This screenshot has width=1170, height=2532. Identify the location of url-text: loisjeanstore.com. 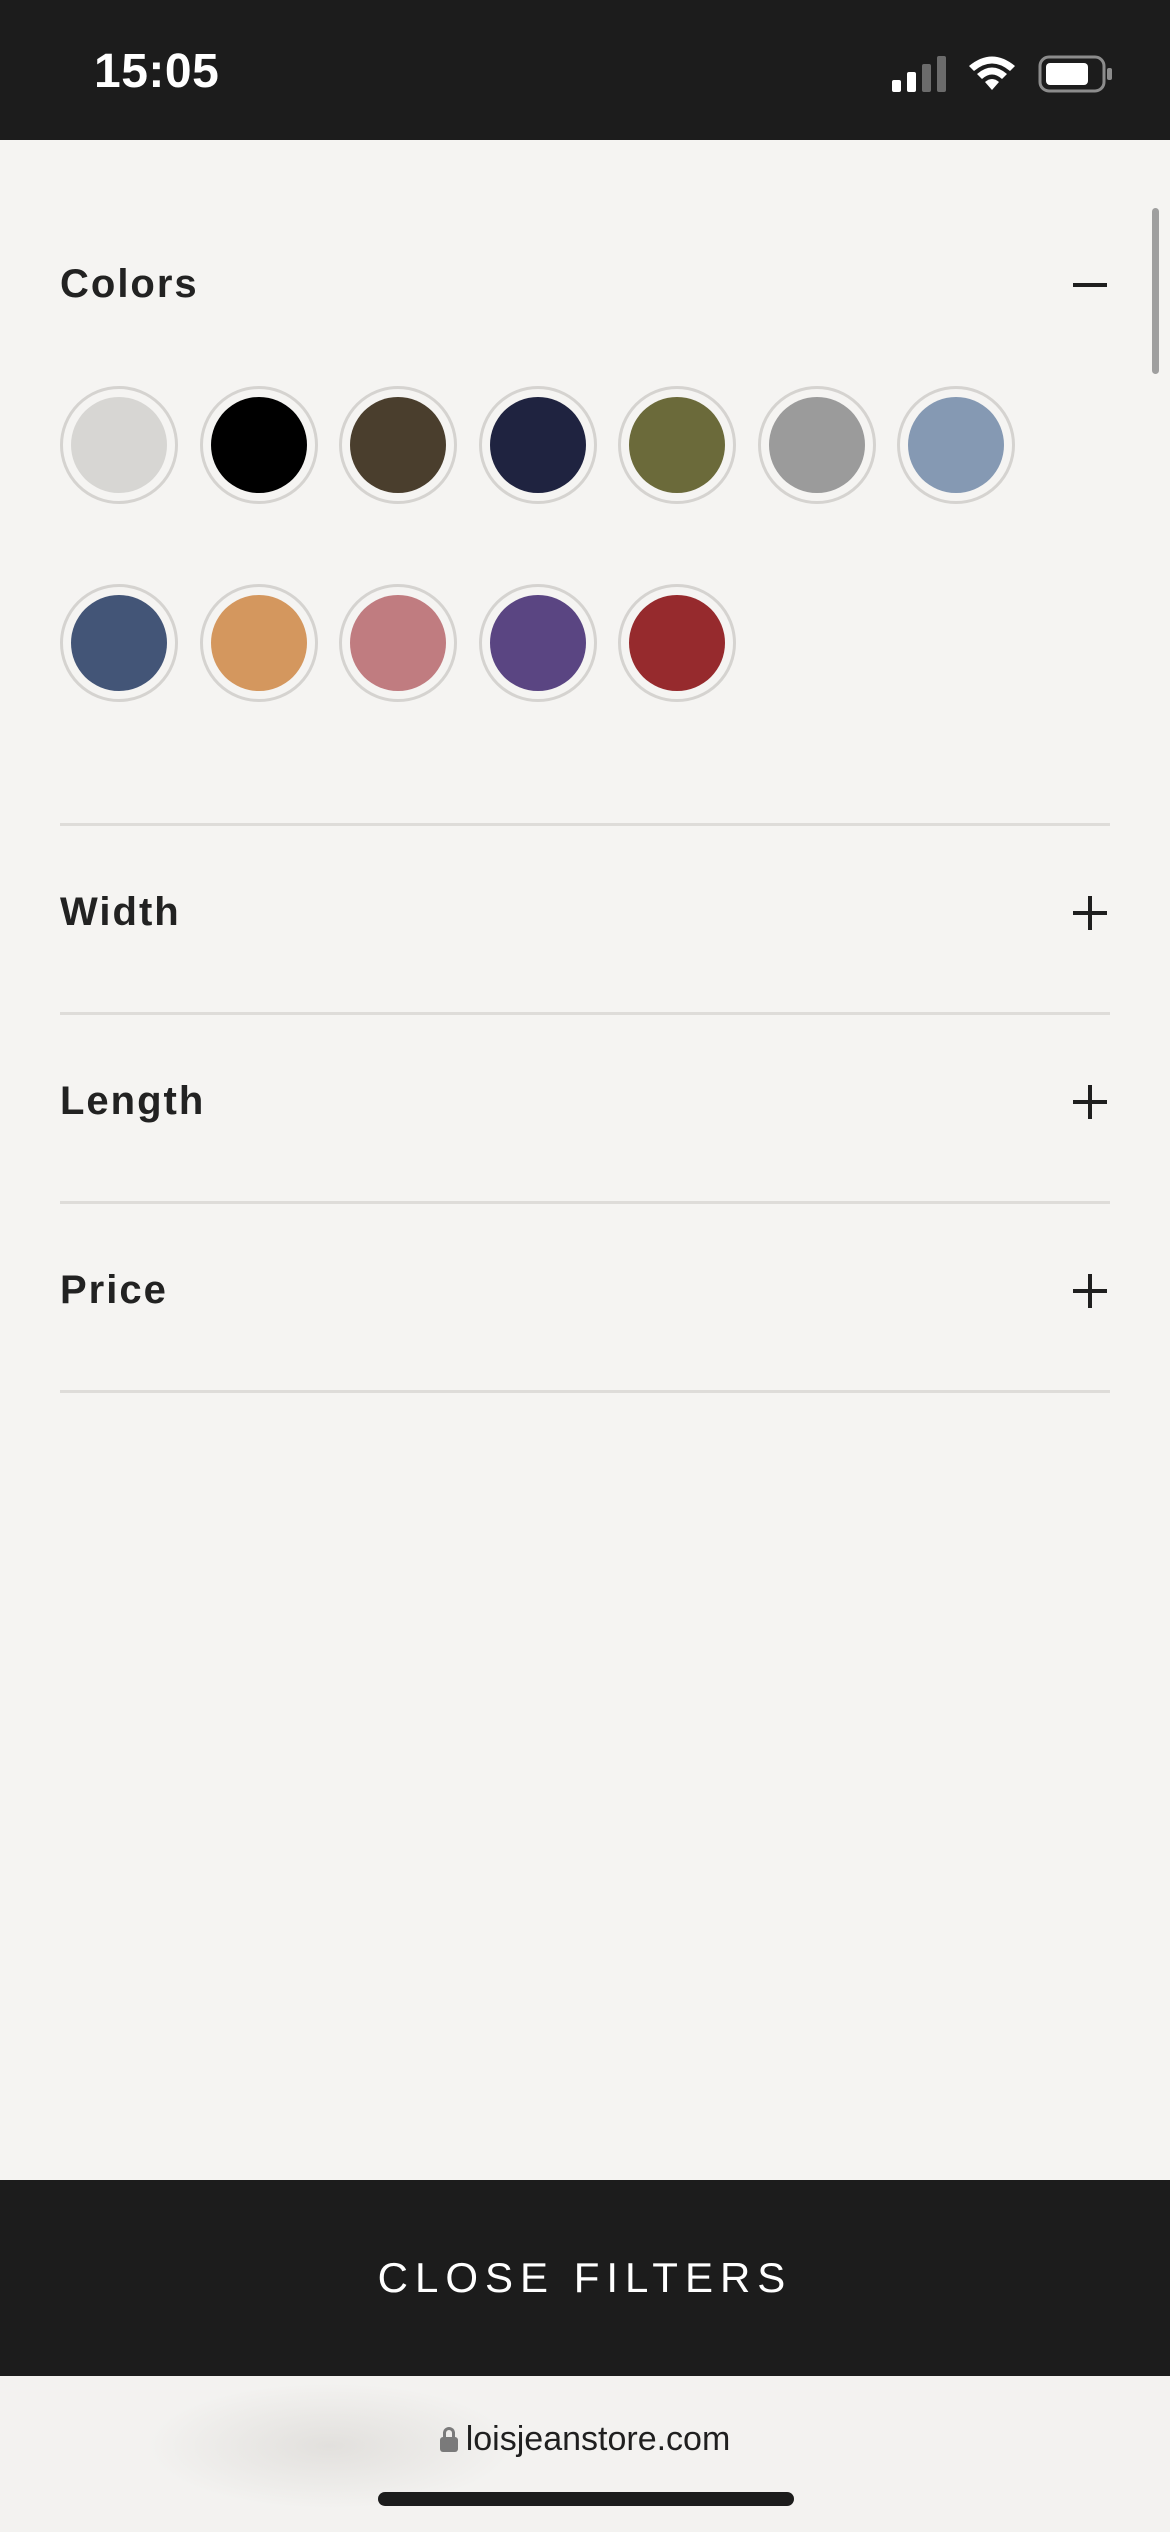
(598, 2439).